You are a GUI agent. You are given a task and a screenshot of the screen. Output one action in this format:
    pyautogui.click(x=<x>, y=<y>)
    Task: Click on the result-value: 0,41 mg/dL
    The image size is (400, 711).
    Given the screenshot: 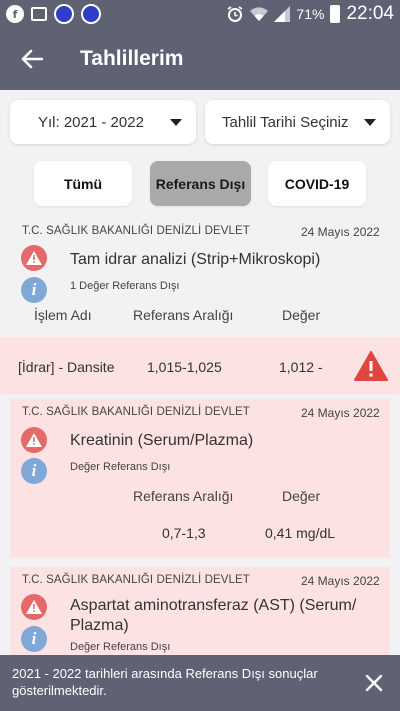 What is the action you would take?
    pyautogui.click(x=300, y=533)
    